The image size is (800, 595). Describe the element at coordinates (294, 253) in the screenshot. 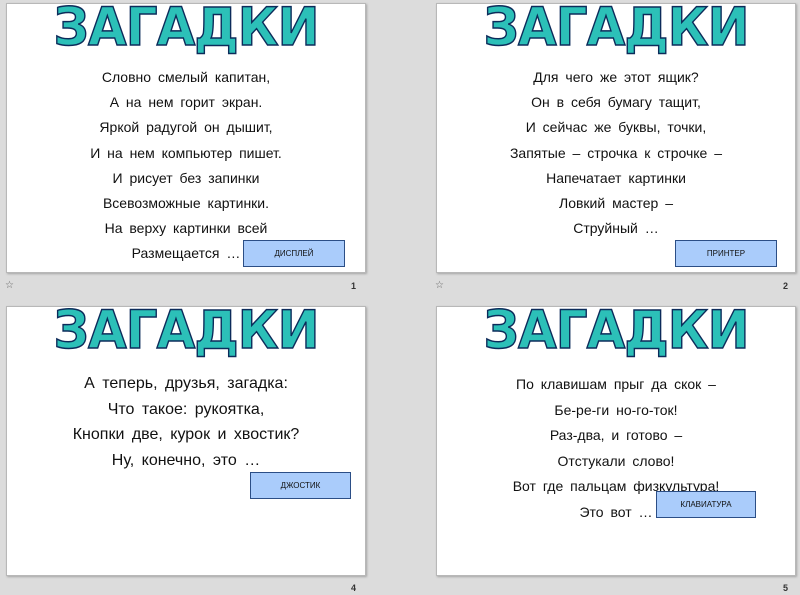

I see `answer-box: дисплей` at that location.